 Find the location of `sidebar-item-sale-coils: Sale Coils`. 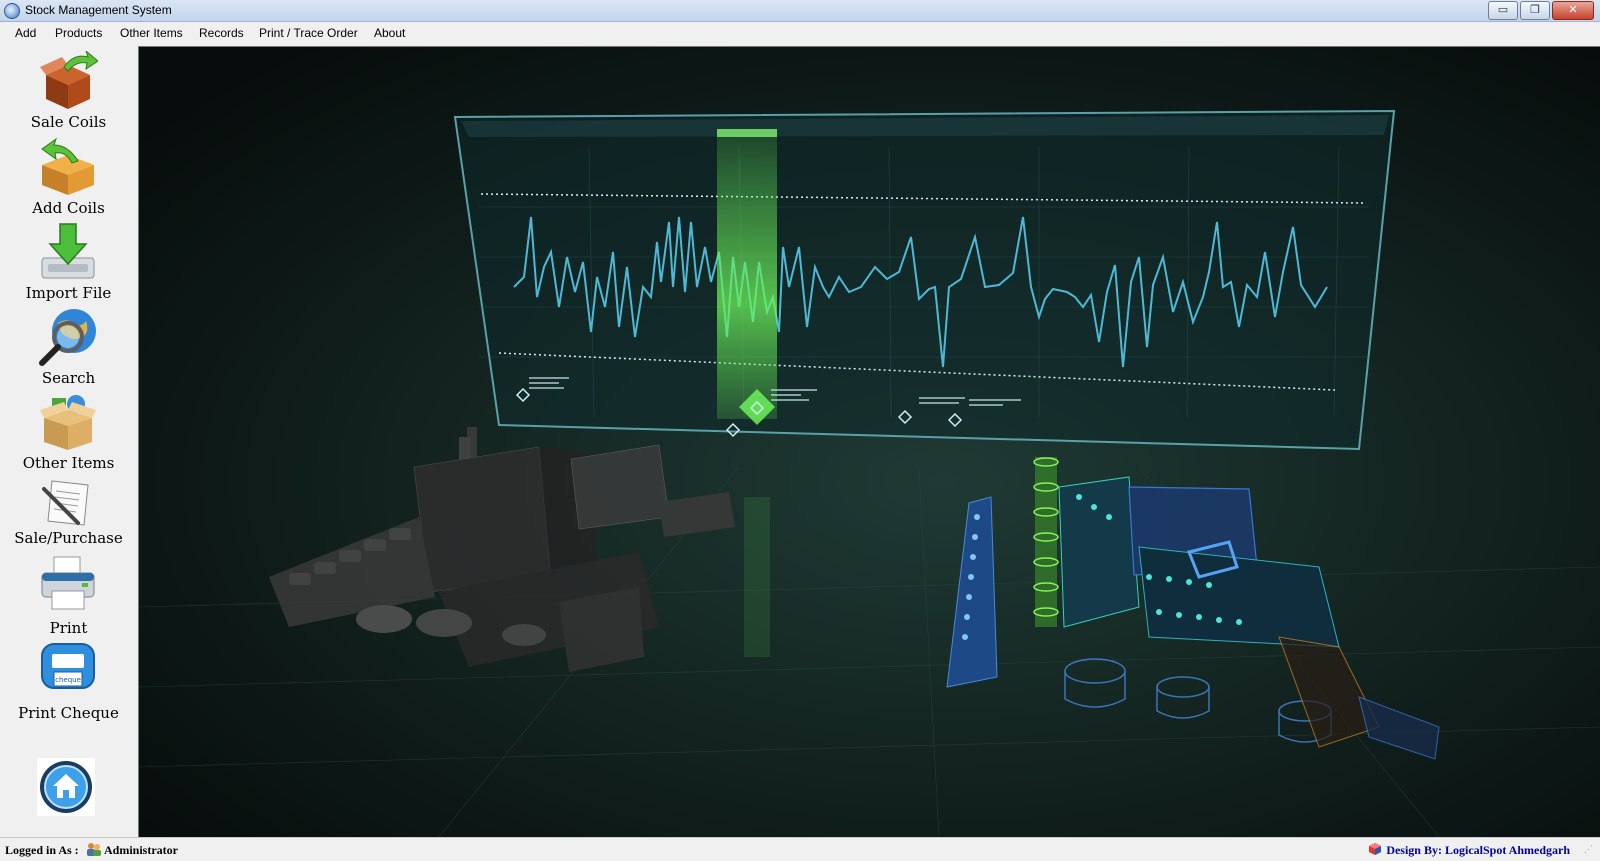

sidebar-item-sale-coils: Sale Coils is located at coordinates (68, 92).